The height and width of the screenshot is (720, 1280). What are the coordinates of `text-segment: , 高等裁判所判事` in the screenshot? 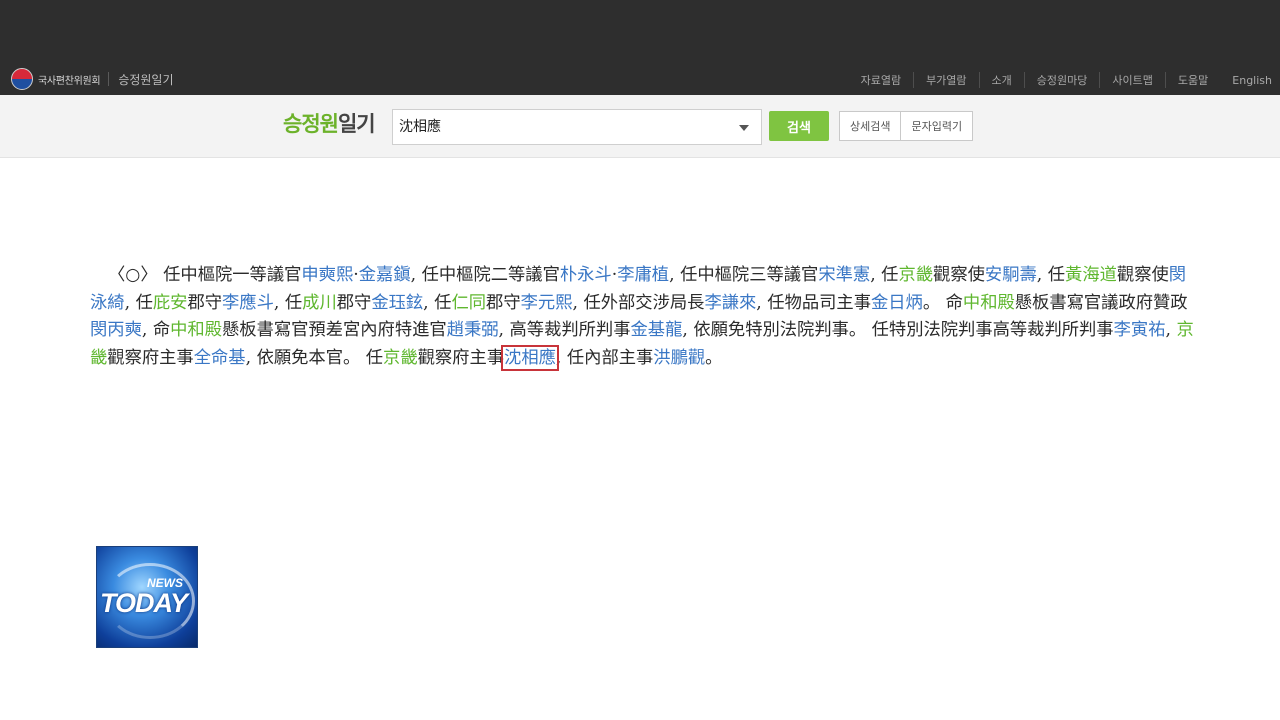 It's located at (564, 330).